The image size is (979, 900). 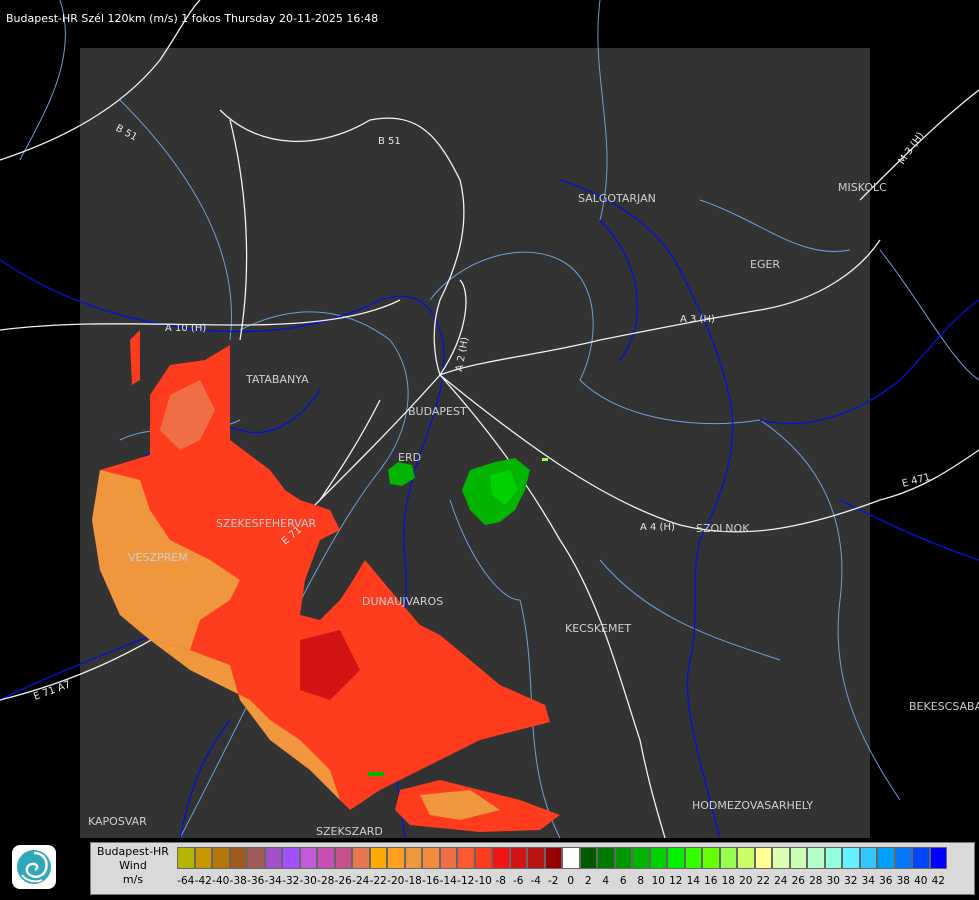 What do you see at coordinates (886, 881) in the screenshot?
I see `legend-value: 36` at bounding box center [886, 881].